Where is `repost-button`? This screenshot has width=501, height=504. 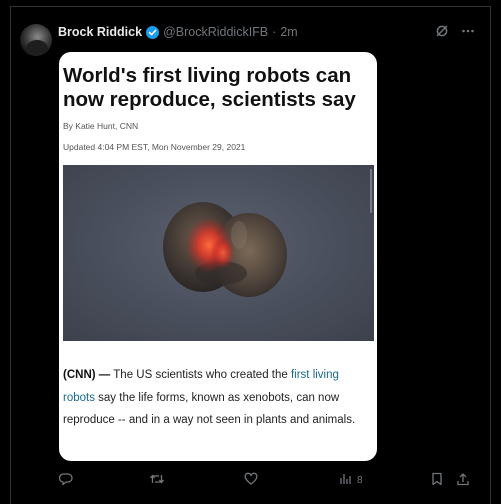
repost-button is located at coordinates (157, 480).